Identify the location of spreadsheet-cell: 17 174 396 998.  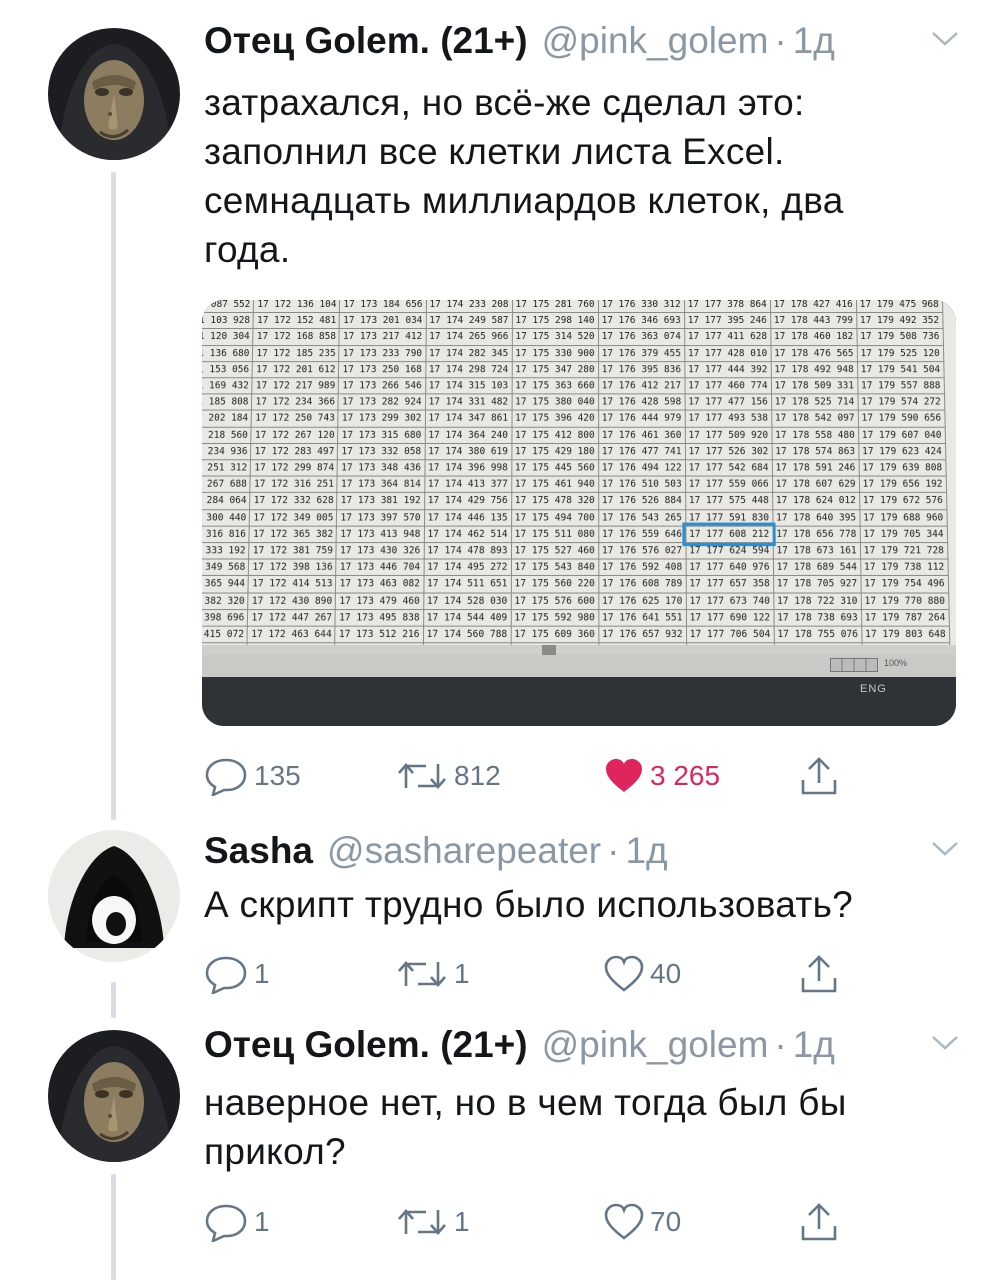
(468, 468).